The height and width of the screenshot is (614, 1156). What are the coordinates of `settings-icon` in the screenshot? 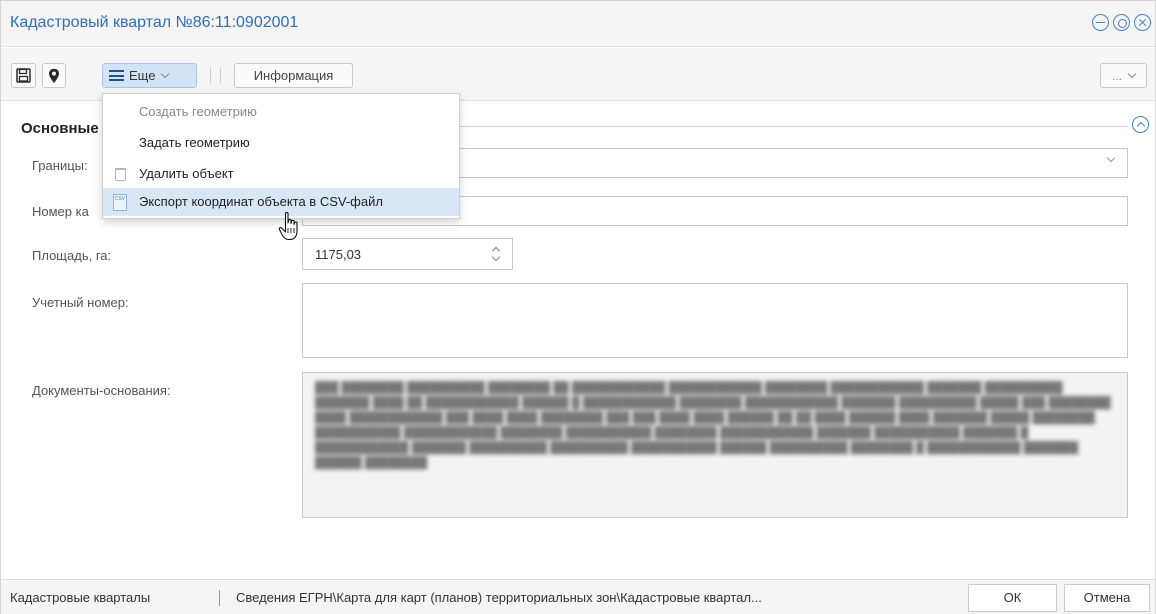 It's located at (1121, 22).